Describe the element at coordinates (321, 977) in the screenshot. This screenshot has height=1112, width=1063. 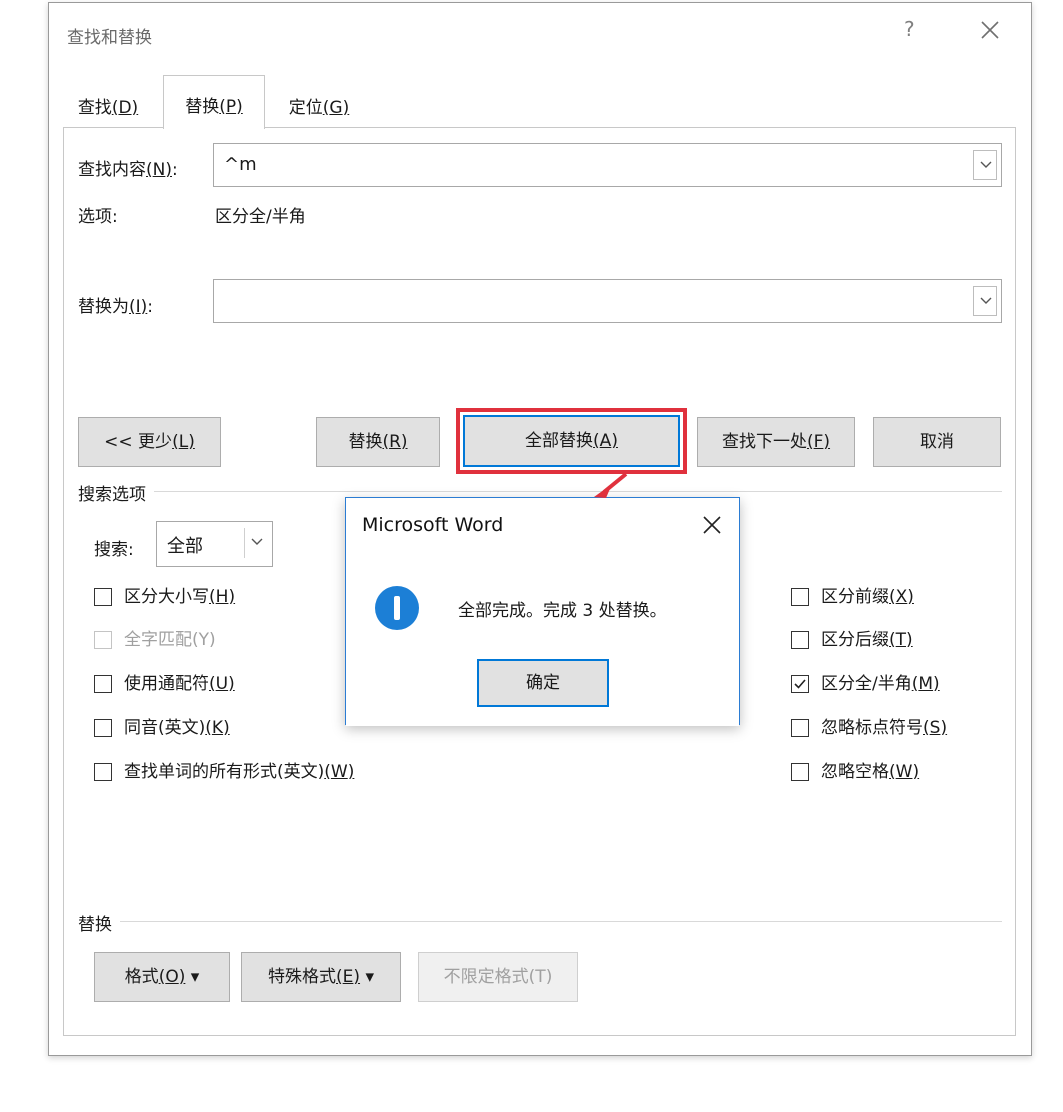
I see `special-format-button: 特殊格式(E) ▾` at that location.